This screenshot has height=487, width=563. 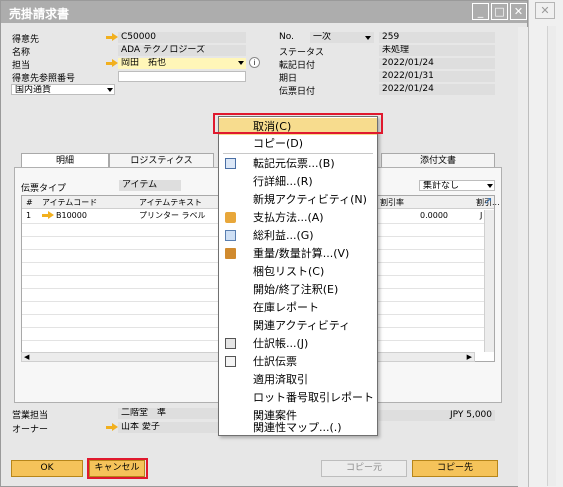 What do you see at coordinates (298, 143) in the screenshot?
I see `menu-item-copy: コピー(D)` at bounding box center [298, 143].